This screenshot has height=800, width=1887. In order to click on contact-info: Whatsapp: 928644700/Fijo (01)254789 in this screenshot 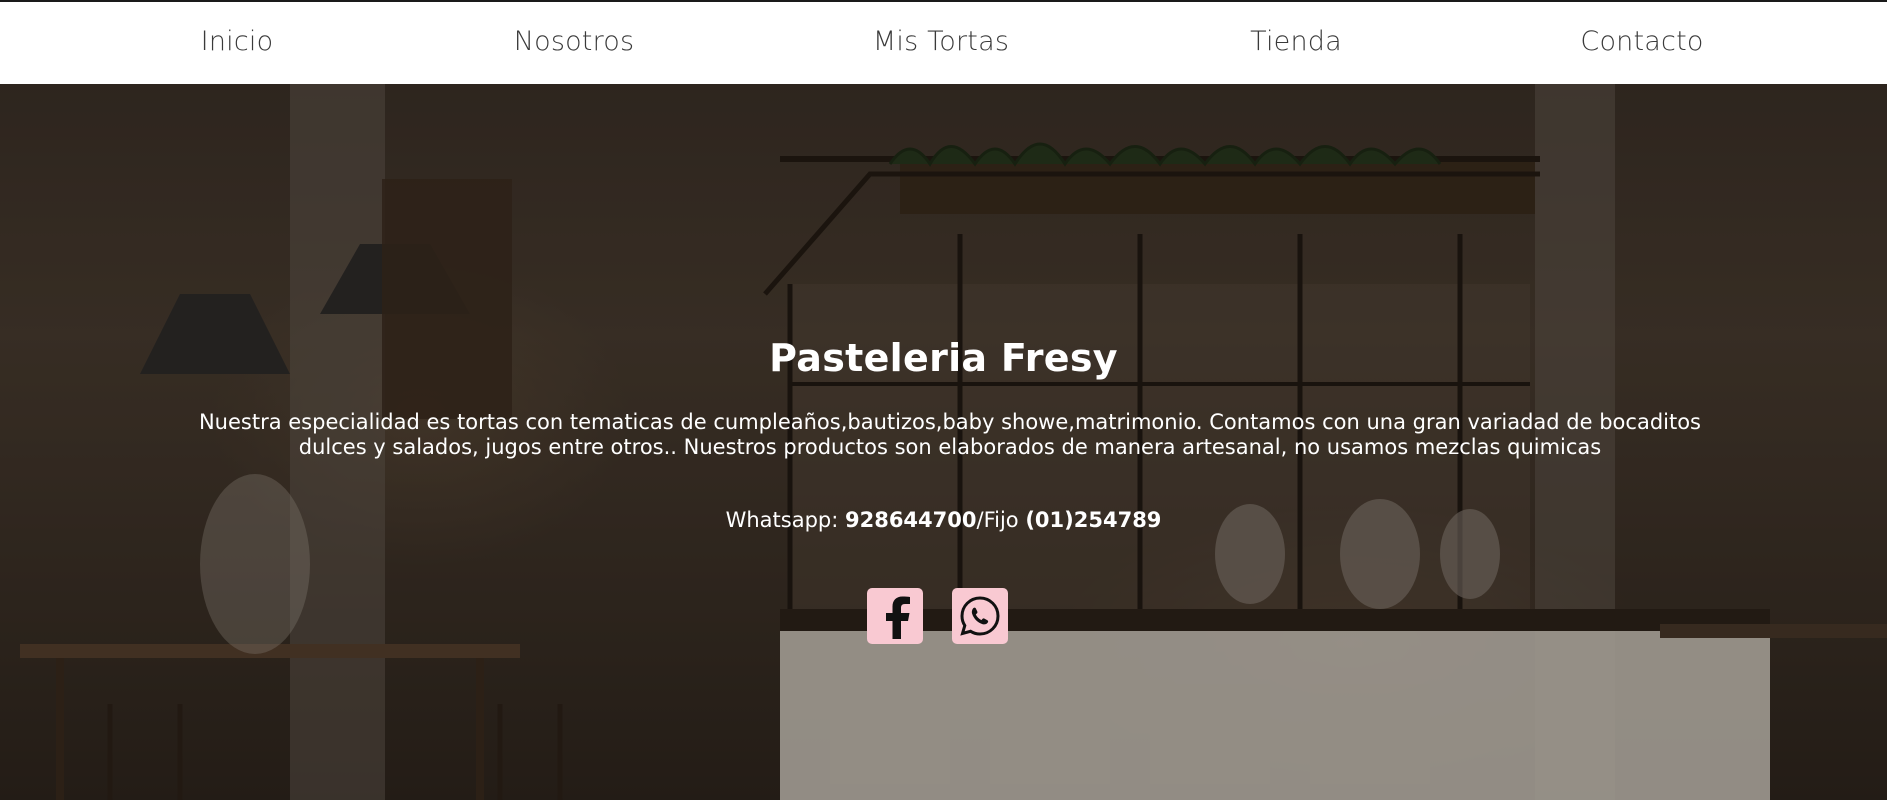, I will do `click(943, 520)`.